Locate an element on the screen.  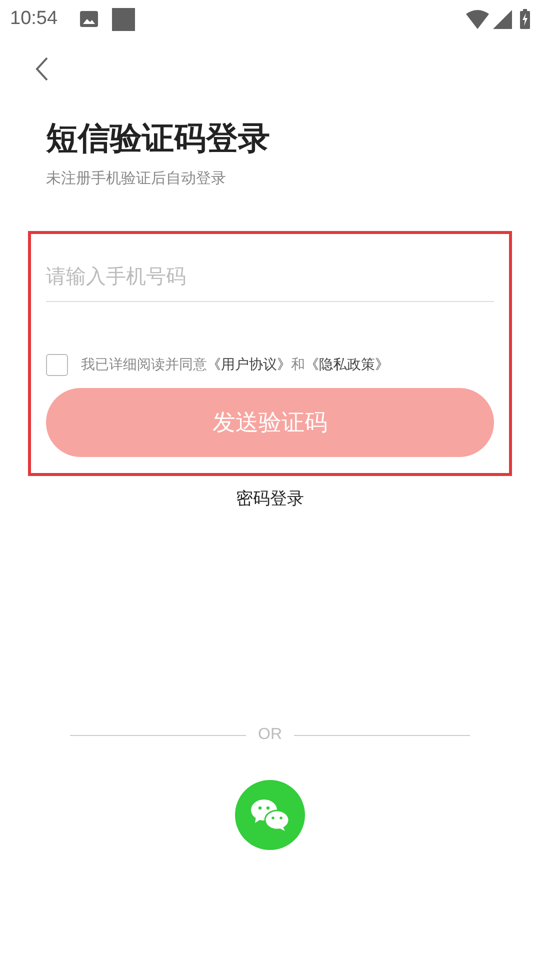
password-login-link: 密码登录 is located at coordinates (270, 498).